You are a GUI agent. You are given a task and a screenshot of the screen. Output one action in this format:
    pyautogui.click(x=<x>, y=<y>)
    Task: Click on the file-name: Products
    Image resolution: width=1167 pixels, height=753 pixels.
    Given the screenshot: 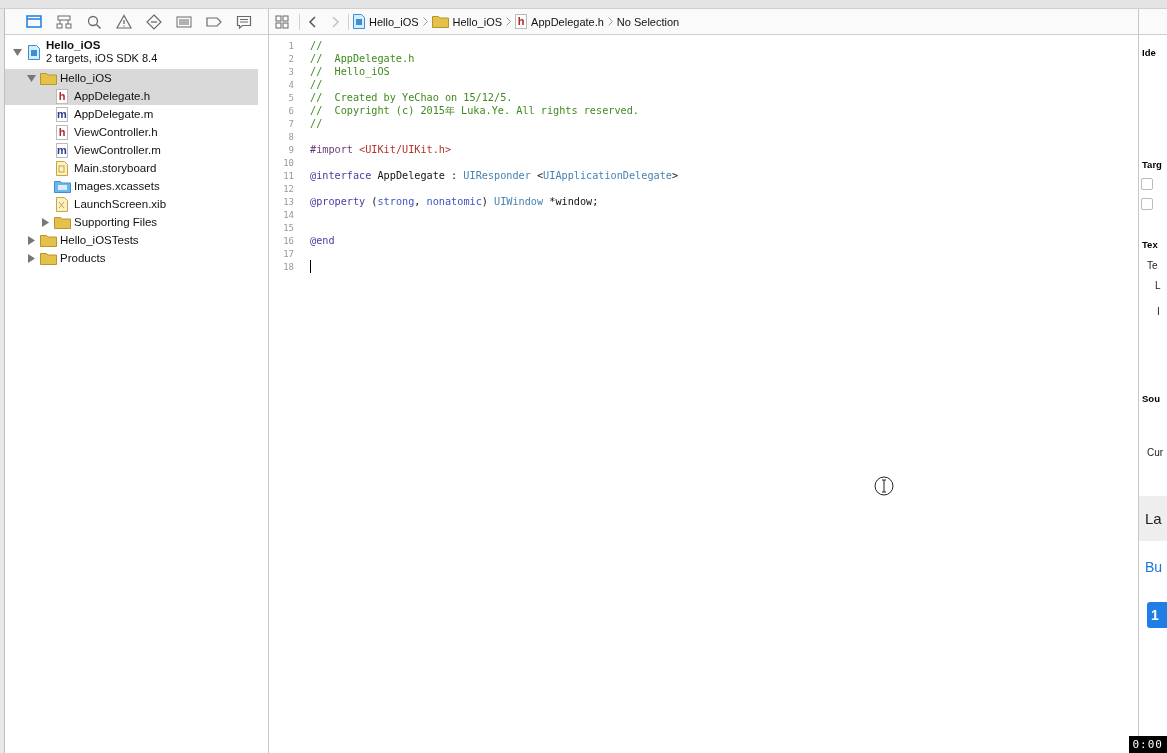 What is the action you would take?
    pyautogui.click(x=83, y=258)
    